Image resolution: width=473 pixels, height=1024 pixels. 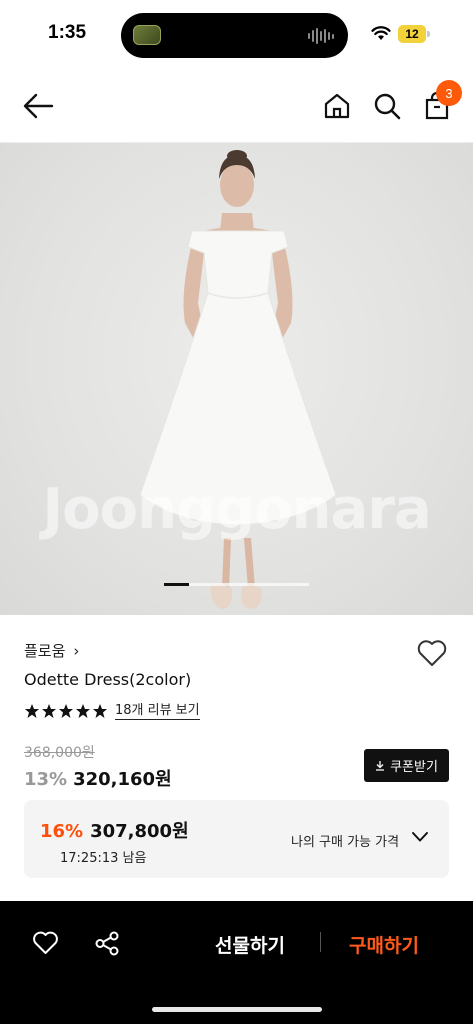 What do you see at coordinates (321, 36) in the screenshot?
I see `audio-wave-icon` at bounding box center [321, 36].